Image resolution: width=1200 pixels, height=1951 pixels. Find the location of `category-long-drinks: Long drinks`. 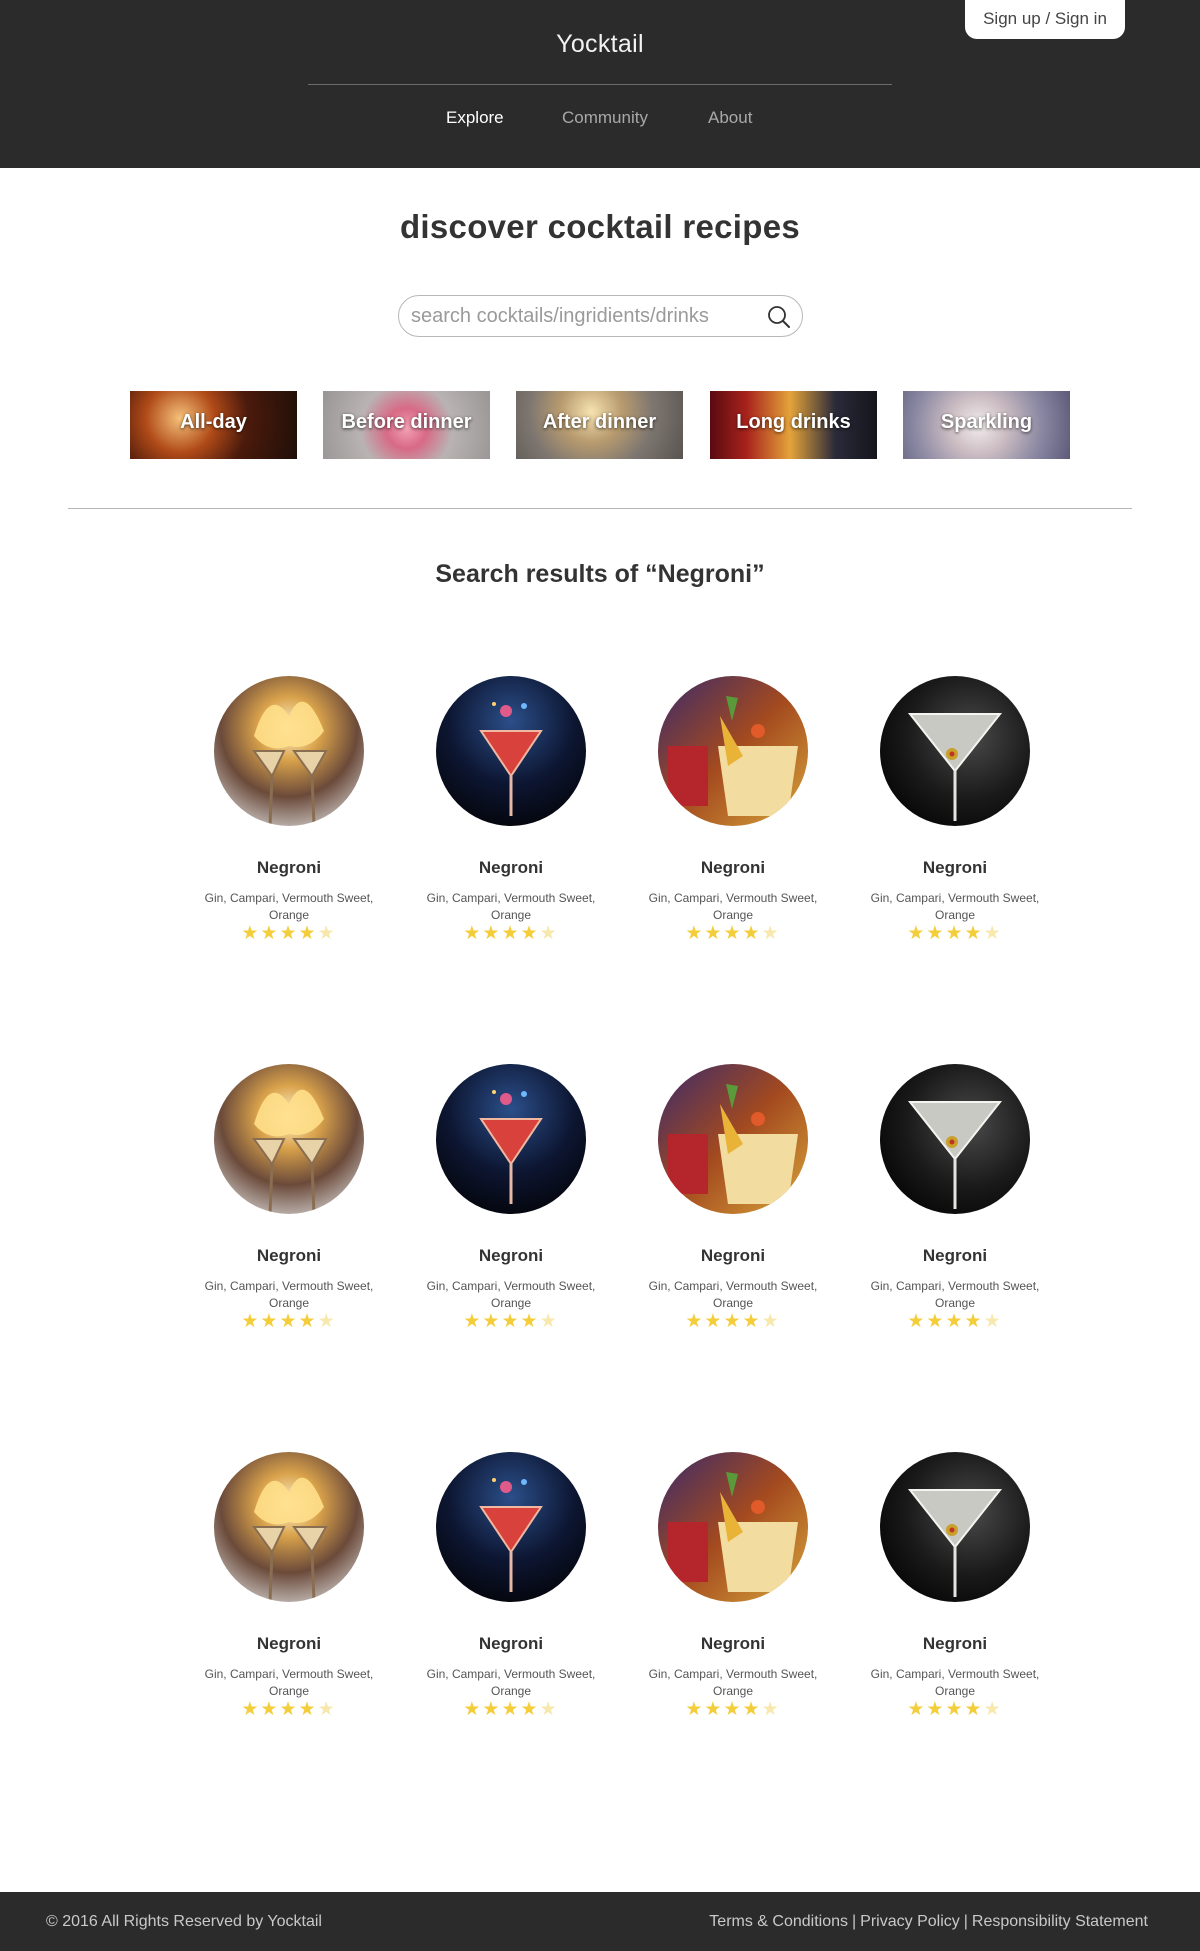

category-long-drinks: Long drinks is located at coordinates (793, 425).